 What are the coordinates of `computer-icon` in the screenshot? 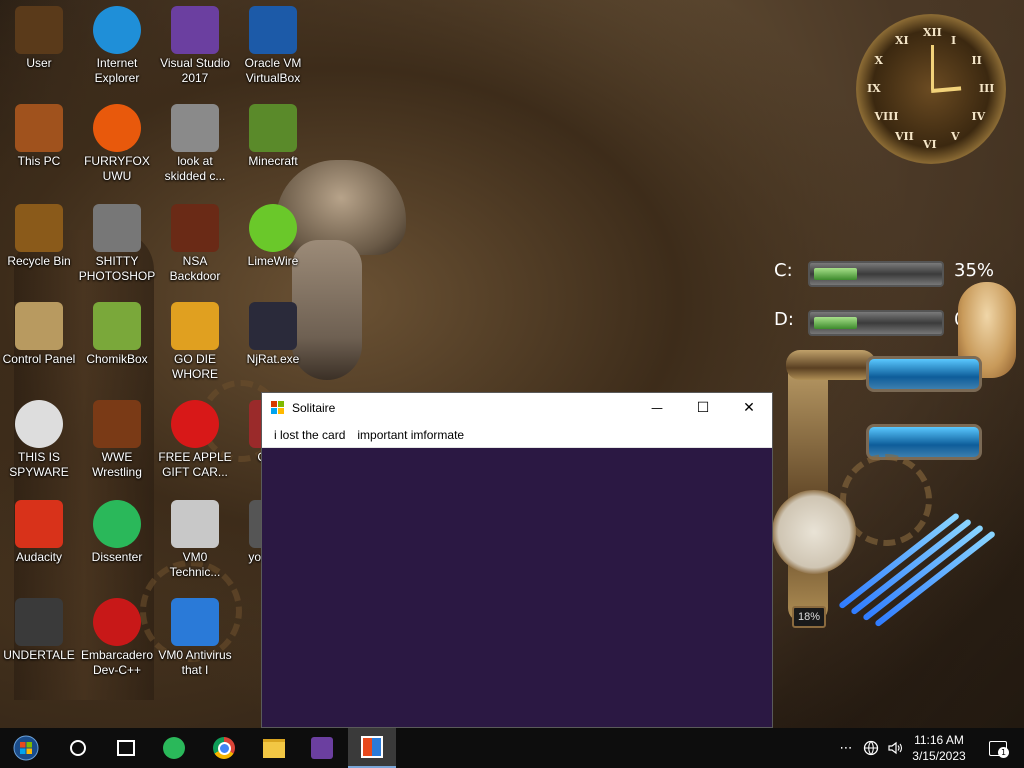 It's located at (39, 128).